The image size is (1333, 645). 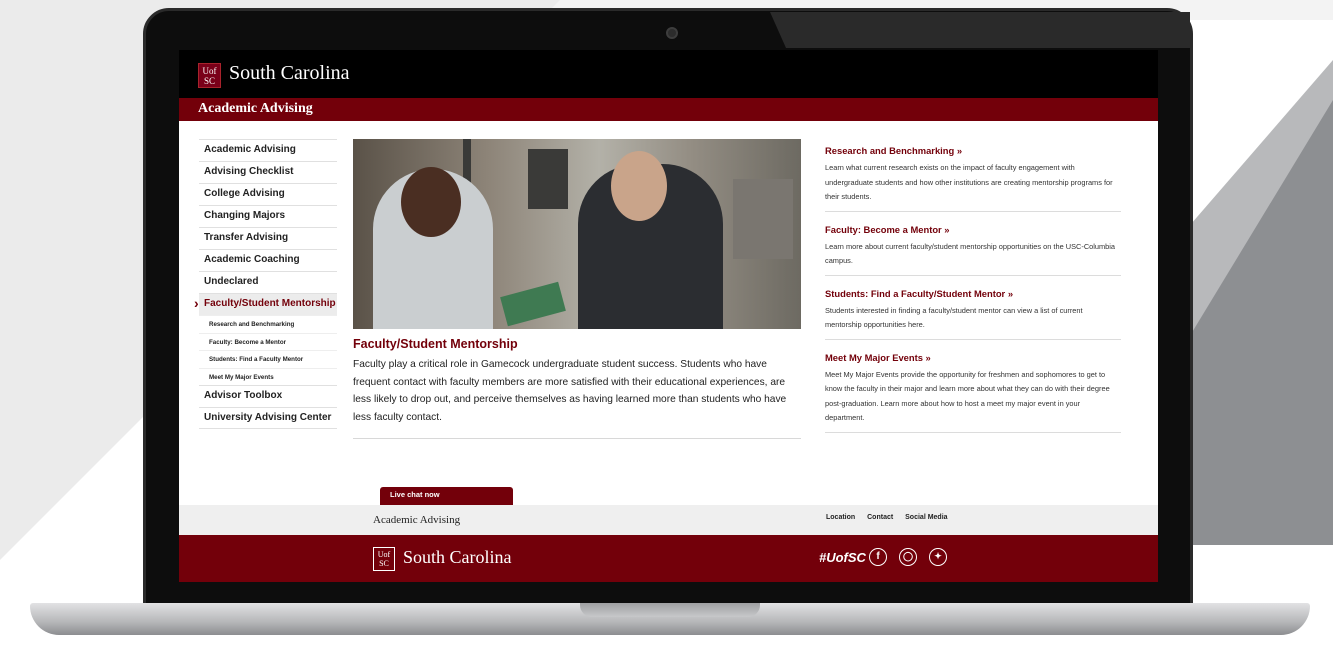 I want to click on page-title: Faculty/Student Mentorship, so click(x=435, y=344).